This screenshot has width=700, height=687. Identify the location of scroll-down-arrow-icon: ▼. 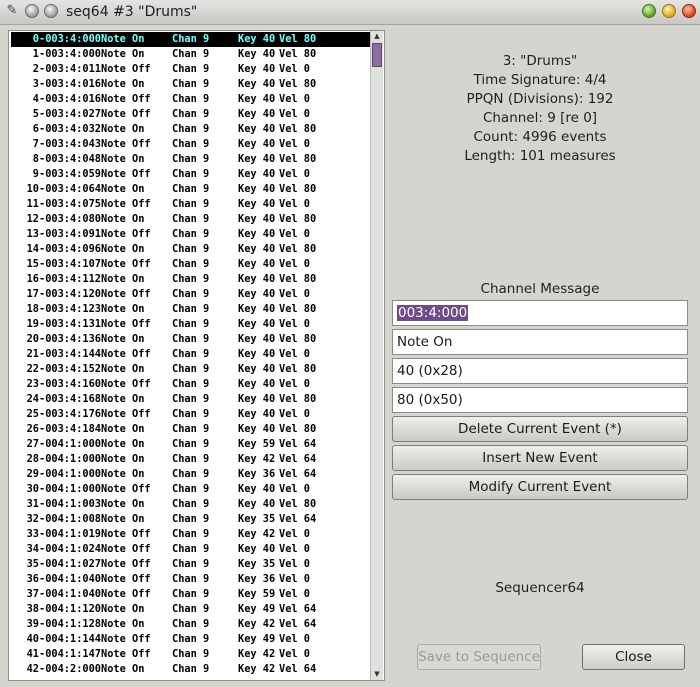
(377, 674).